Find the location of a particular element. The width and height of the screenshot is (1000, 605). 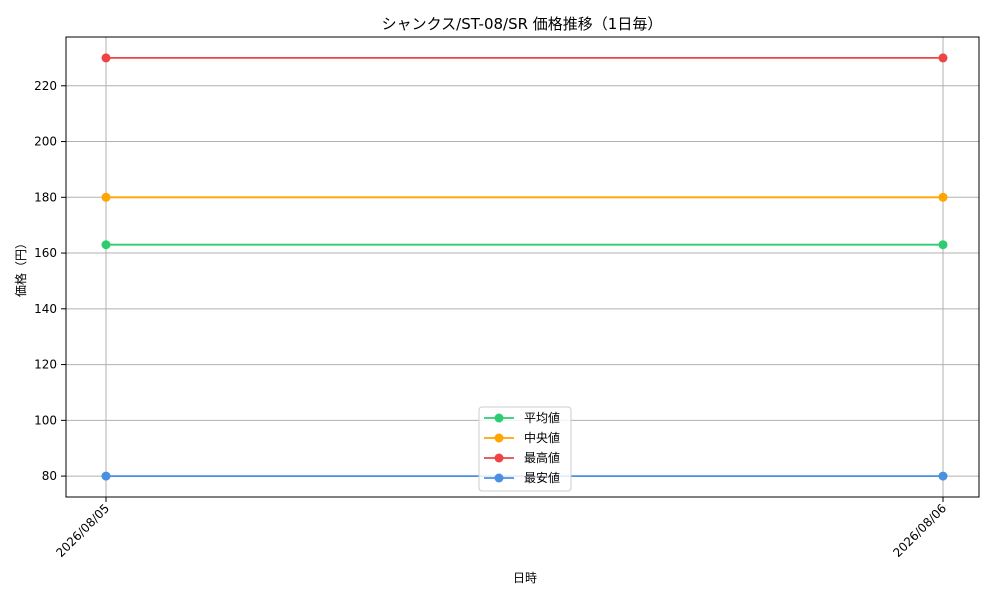

legend: 平均値中央値最高値最安値 is located at coordinates (525, 449).